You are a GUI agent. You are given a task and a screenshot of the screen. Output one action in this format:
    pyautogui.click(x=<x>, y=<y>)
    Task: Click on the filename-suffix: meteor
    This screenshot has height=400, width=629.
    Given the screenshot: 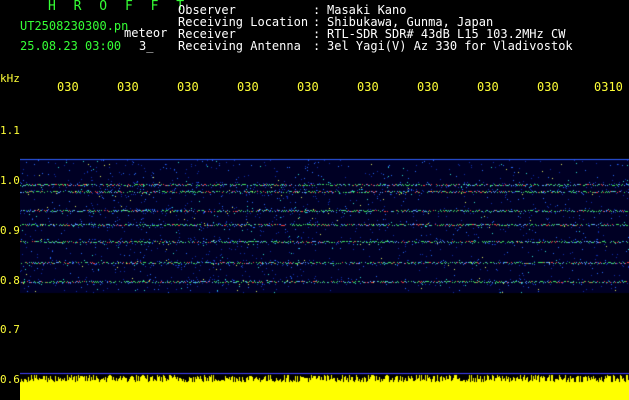 What is the action you would take?
    pyautogui.click(x=146, y=33)
    